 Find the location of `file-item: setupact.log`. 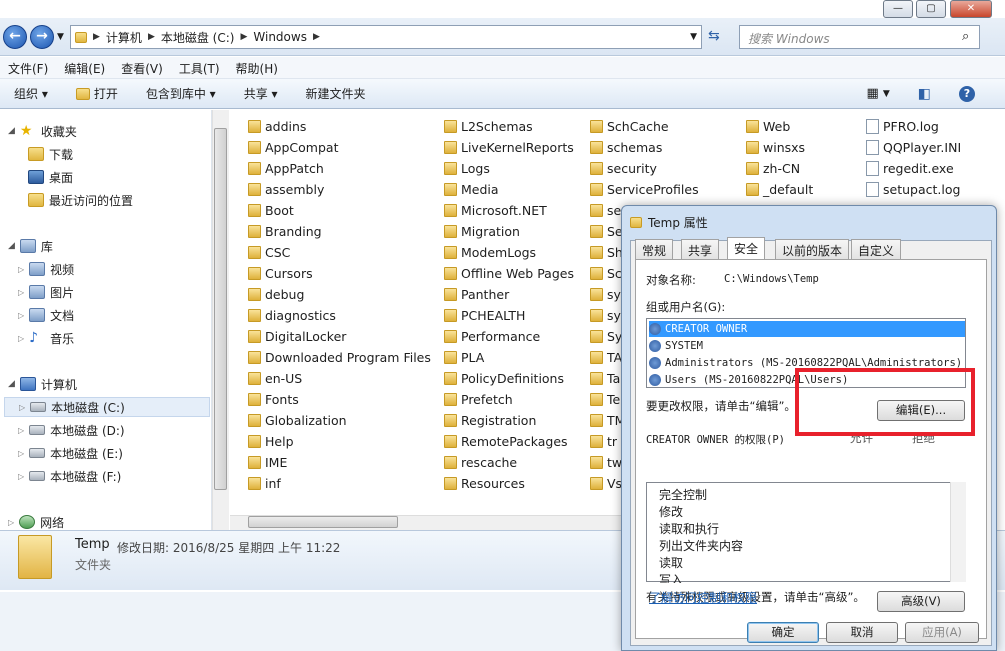

file-item: setupact.log is located at coordinates (913, 189).